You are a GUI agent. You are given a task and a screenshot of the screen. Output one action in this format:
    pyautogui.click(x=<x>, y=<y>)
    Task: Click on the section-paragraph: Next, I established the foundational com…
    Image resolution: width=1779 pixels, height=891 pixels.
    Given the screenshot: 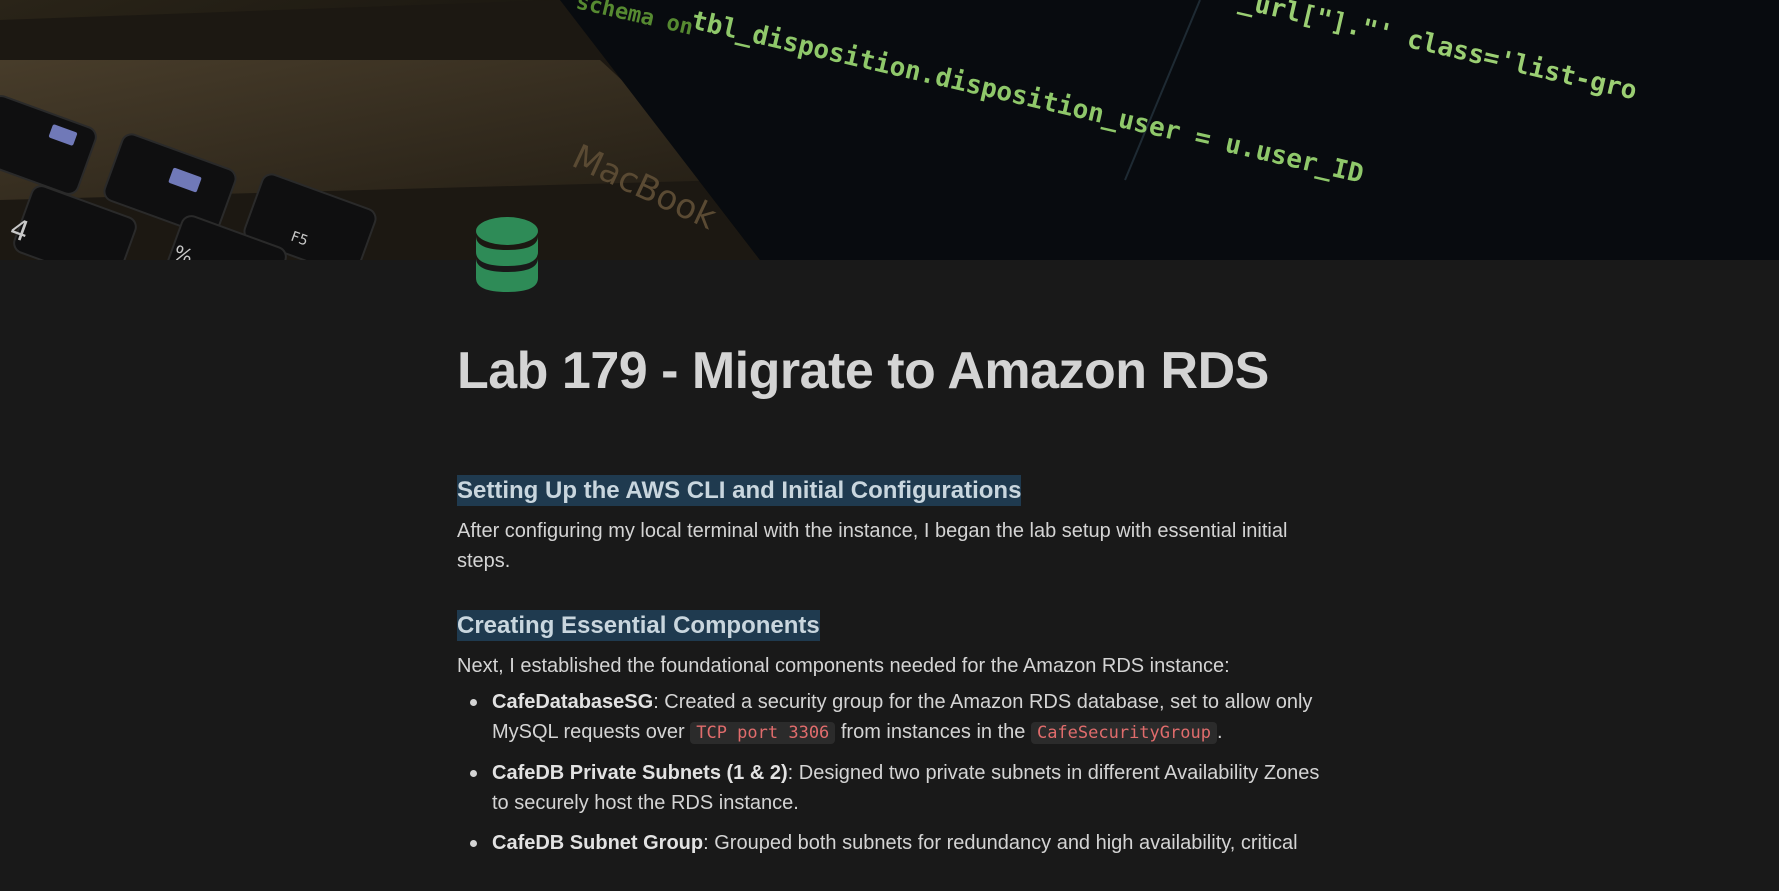 What is the action you would take?
    pyautogui.click(x=843, y=665)
    